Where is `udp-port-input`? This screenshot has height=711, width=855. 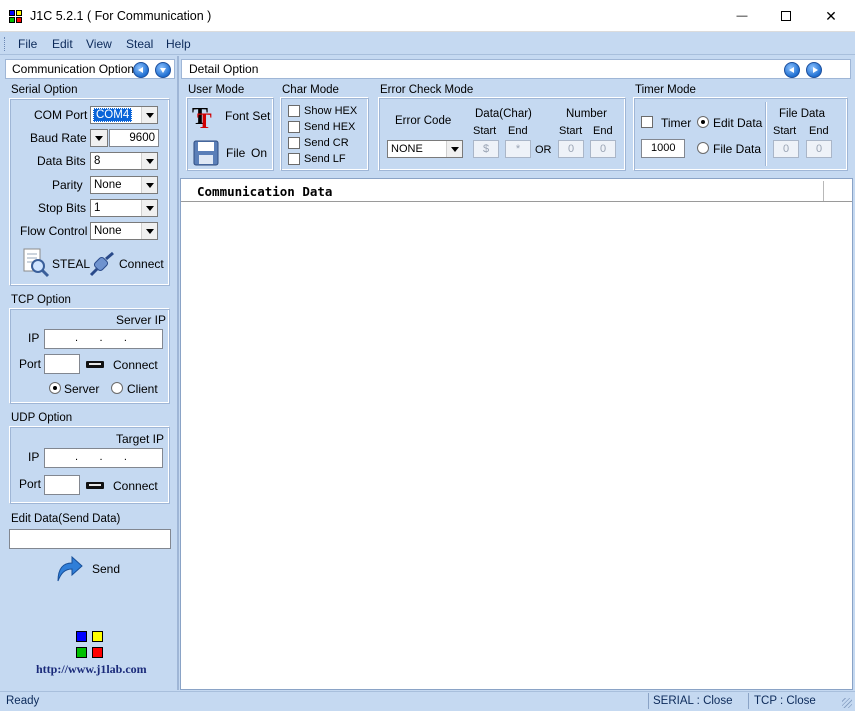
udp-port-input is located at coordinates (62, 485).